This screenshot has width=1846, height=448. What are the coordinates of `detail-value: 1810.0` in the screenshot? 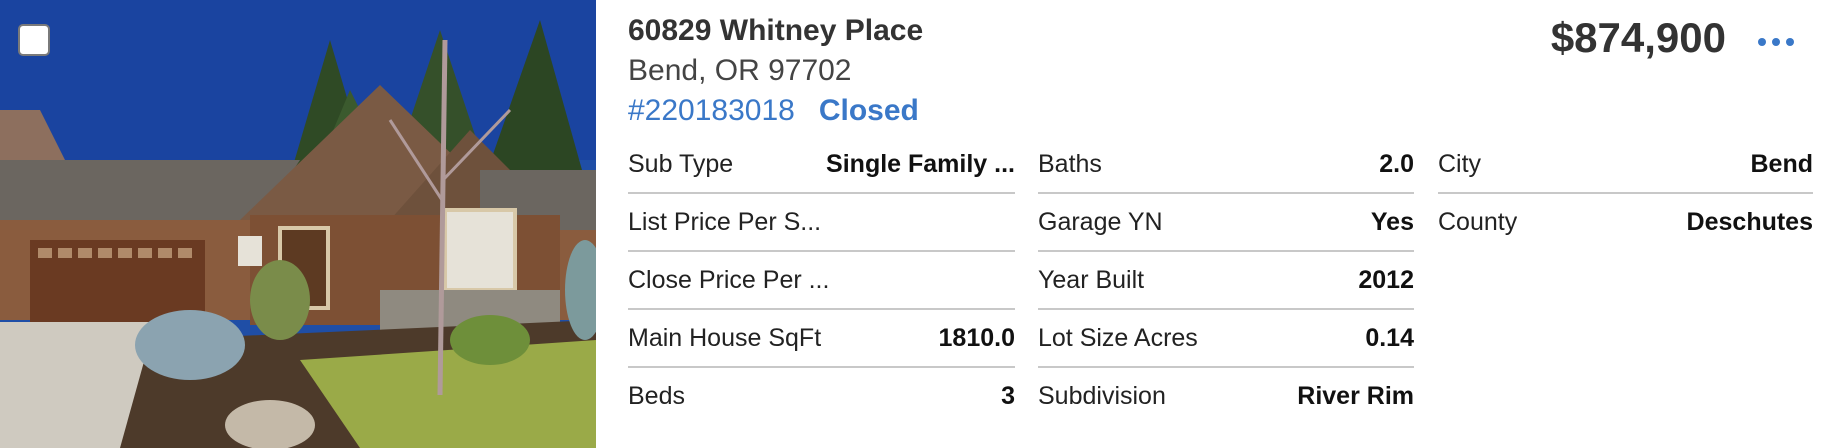 It's located at (976, 337).